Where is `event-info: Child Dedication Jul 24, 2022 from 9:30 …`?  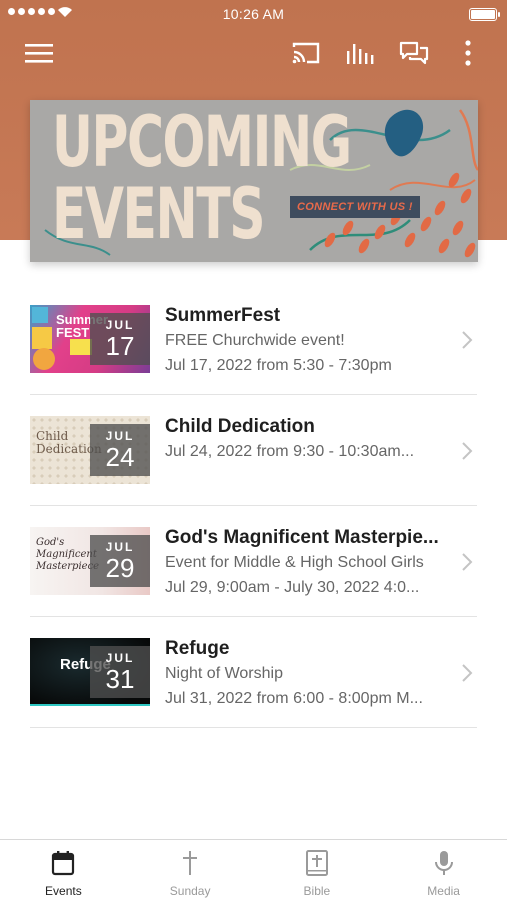 event-info: Child Dedication Jul 24, 2022 from 9:30 … is located at coordinates (310, 440).